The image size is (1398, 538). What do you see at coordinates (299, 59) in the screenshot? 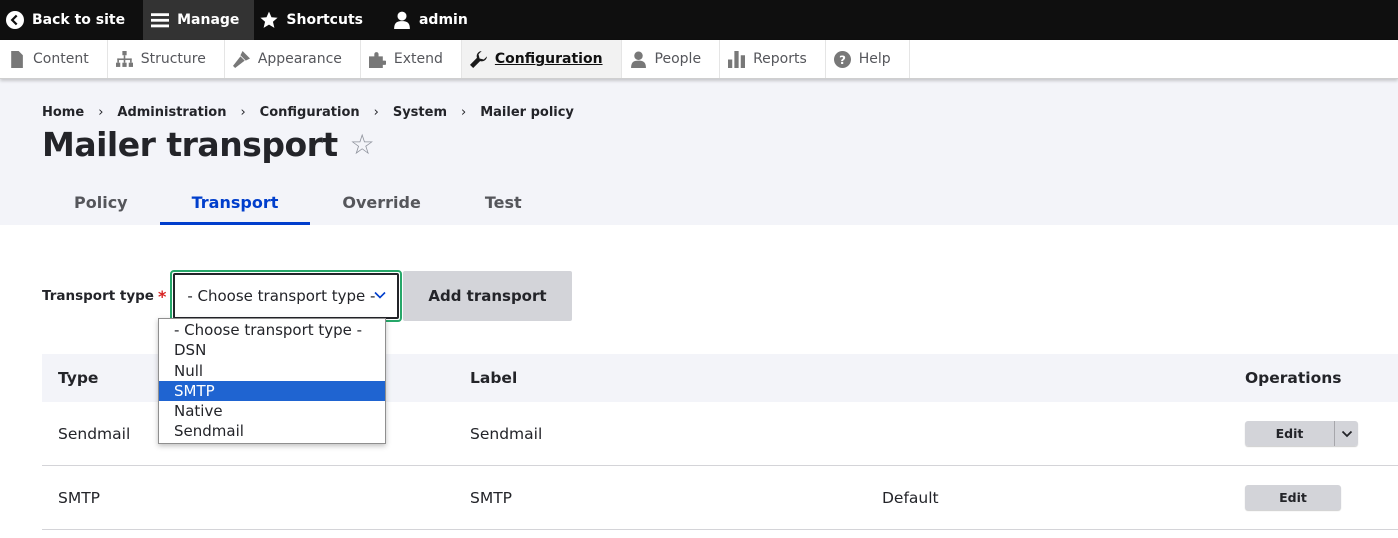
I see `tray-item-label: Appearance` at bounding box center [299, 59].